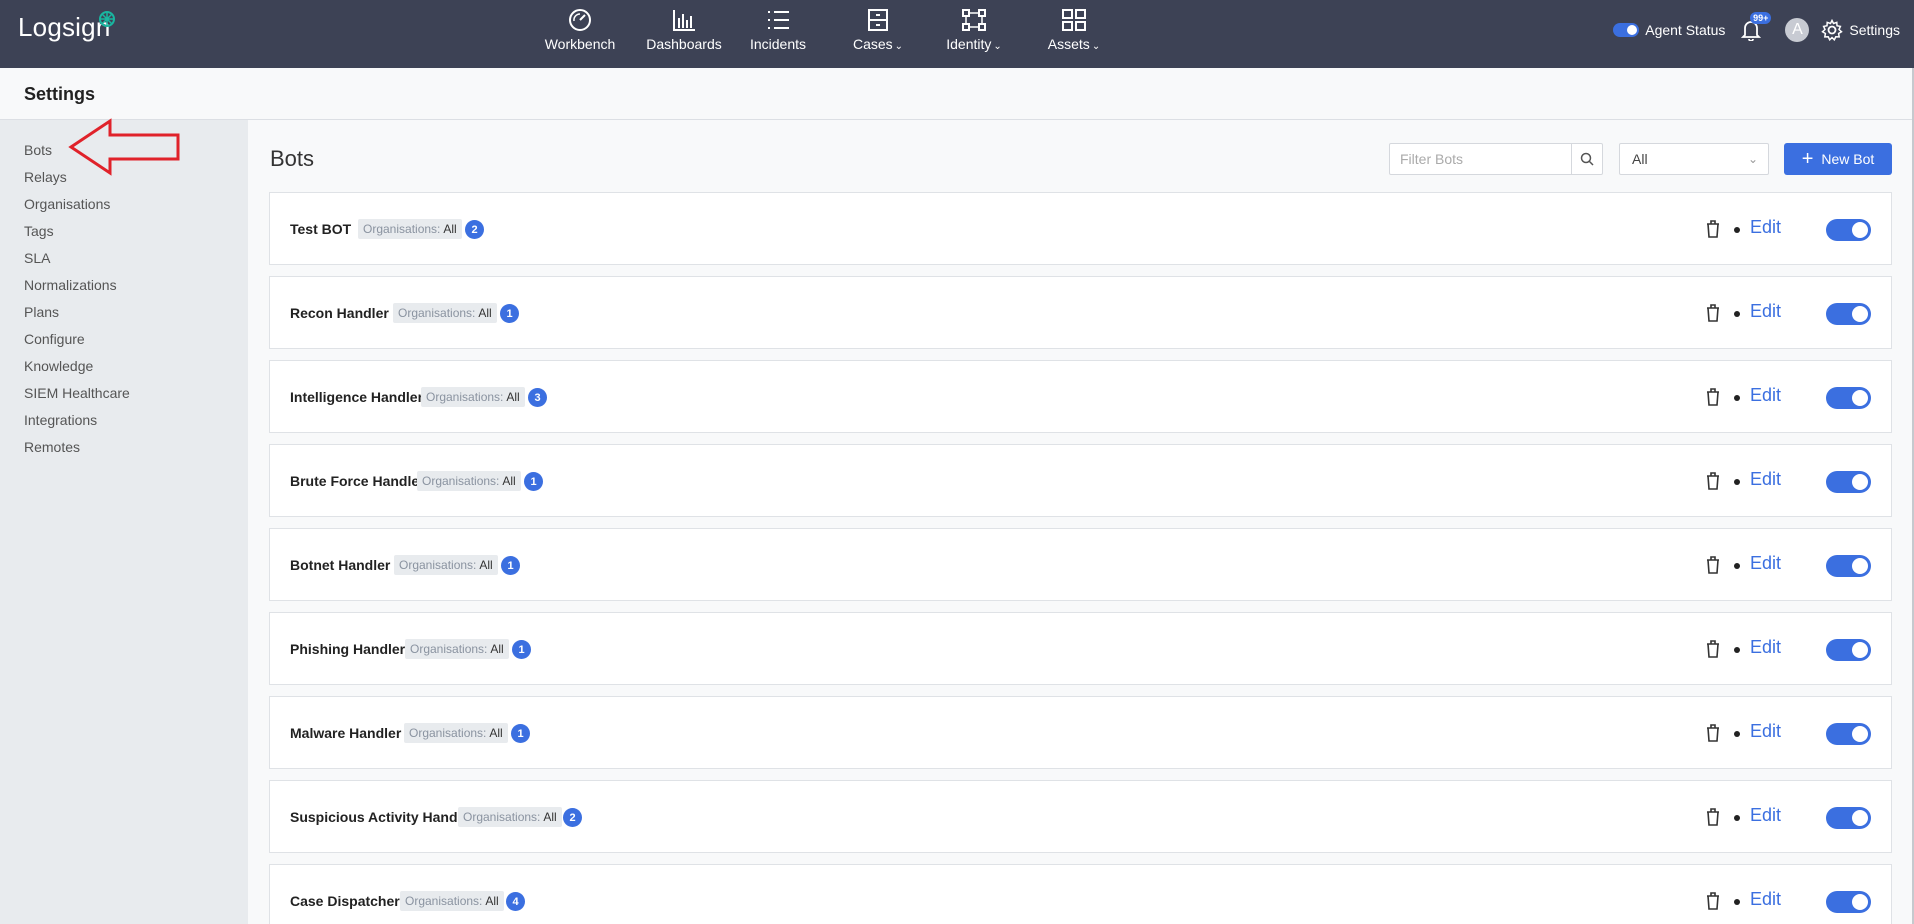 This screenshot has height=924, width=1914. Describe the element at coordinates (58, 366) in the screenshot. I see `sidebar-item-knowledge: Knowledge` at that location.